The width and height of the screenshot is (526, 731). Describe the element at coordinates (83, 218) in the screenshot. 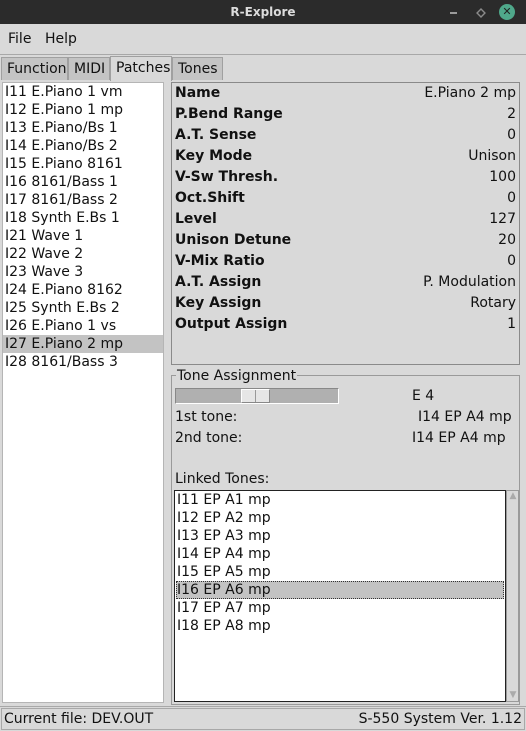

I see `patch-list-item: I18 Synth E.Bs 1` at that location.